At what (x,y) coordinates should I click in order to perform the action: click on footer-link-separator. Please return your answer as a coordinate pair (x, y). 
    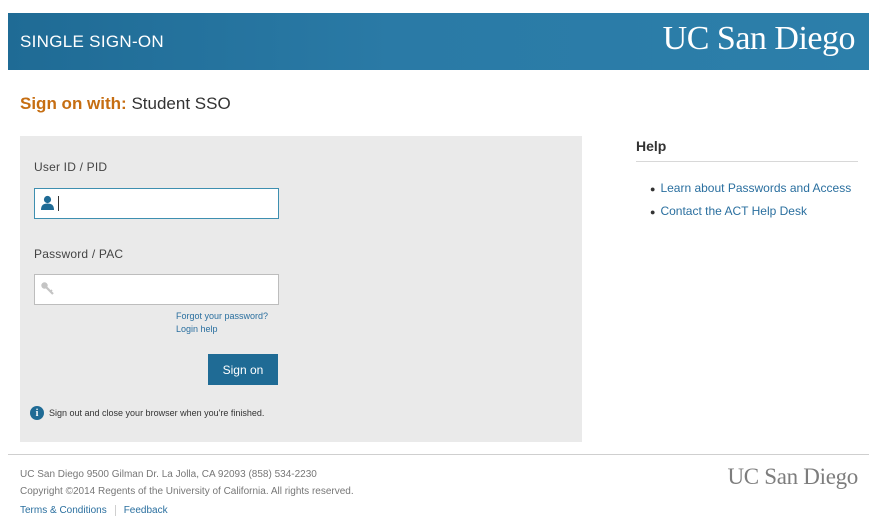
    Looking at the image, I should click on (115, 510).